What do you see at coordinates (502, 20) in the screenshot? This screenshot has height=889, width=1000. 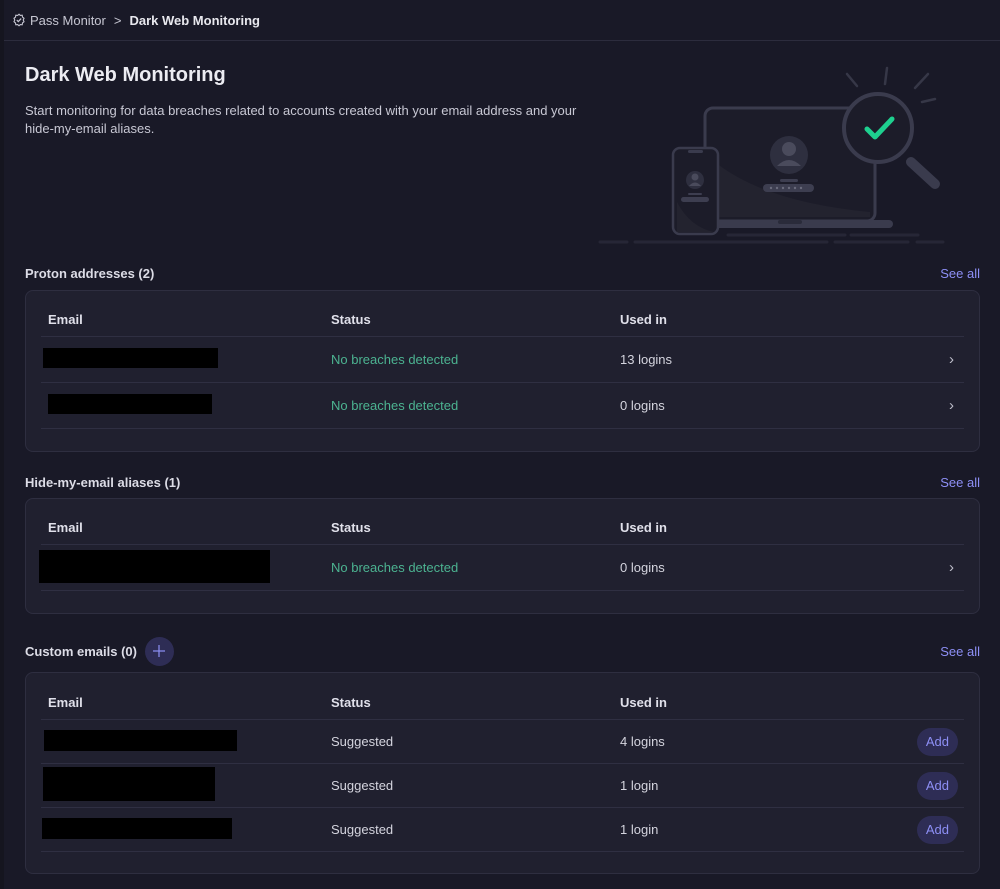 I see `breadcrumb: Pass Monitor > Dark Web Monitoring` at bounding box center [502, 20].